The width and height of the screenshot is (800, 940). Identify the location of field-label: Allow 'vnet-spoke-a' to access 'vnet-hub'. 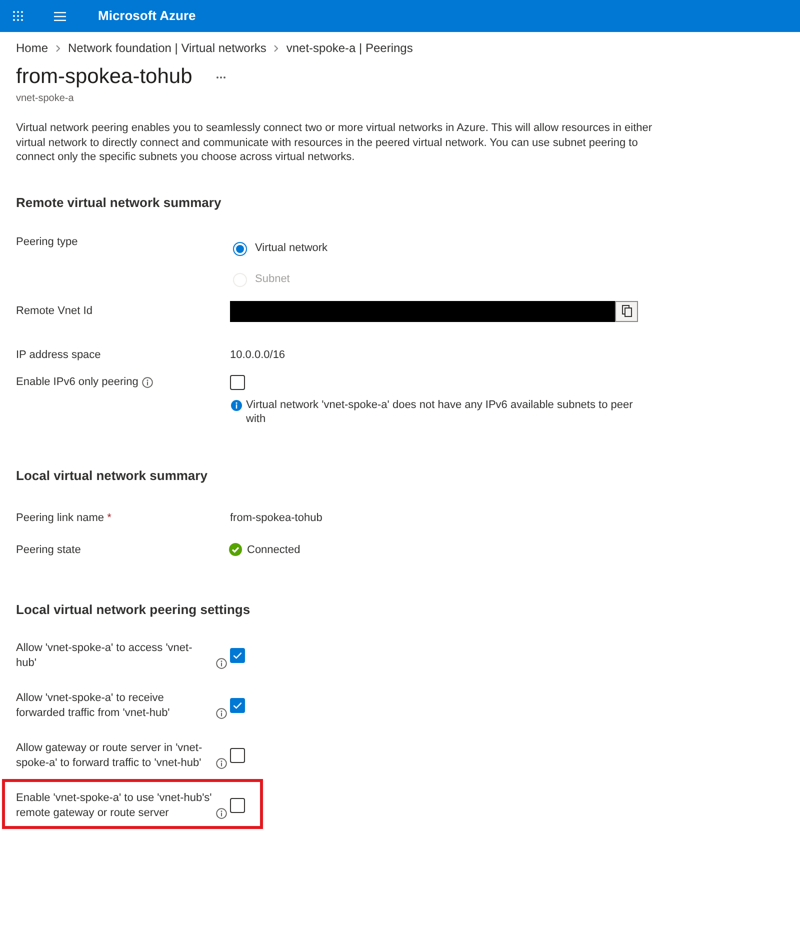
(105, 655).